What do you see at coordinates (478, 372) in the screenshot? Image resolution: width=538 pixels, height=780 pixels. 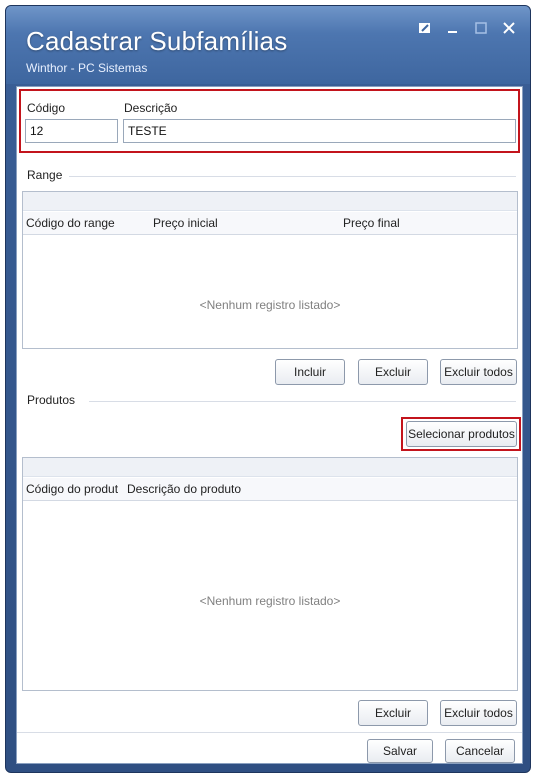 I see `excluir-todos-range-button: Excluir todos` at bounding box center [478, 372].